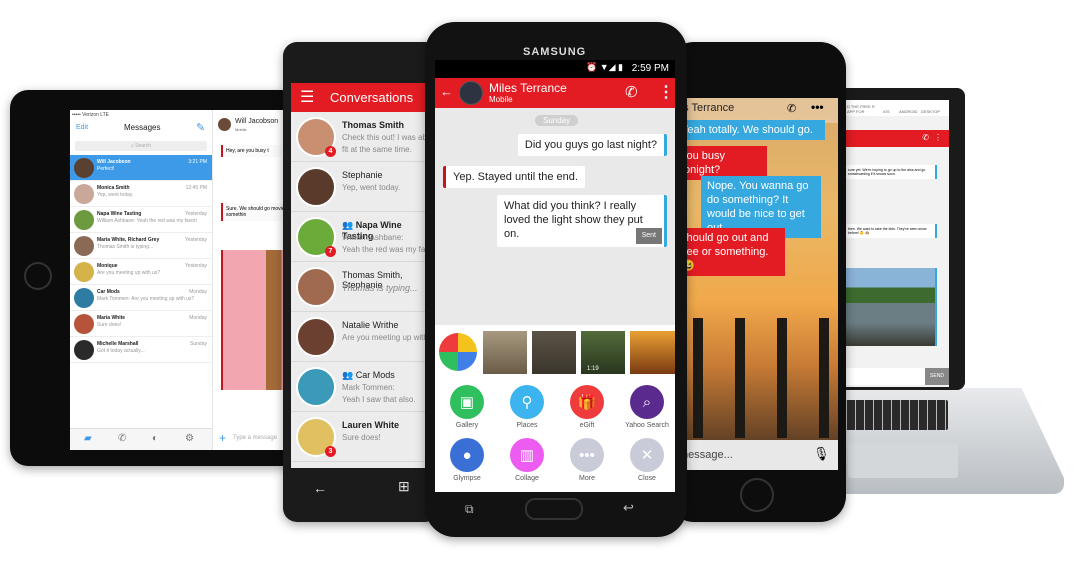 This screenshot has width=1073, height=576. What do you see at coordinates (930, 111) in the screenshot?
I see `desktop-link: DESKTOP` at bounding box center [930, 111].